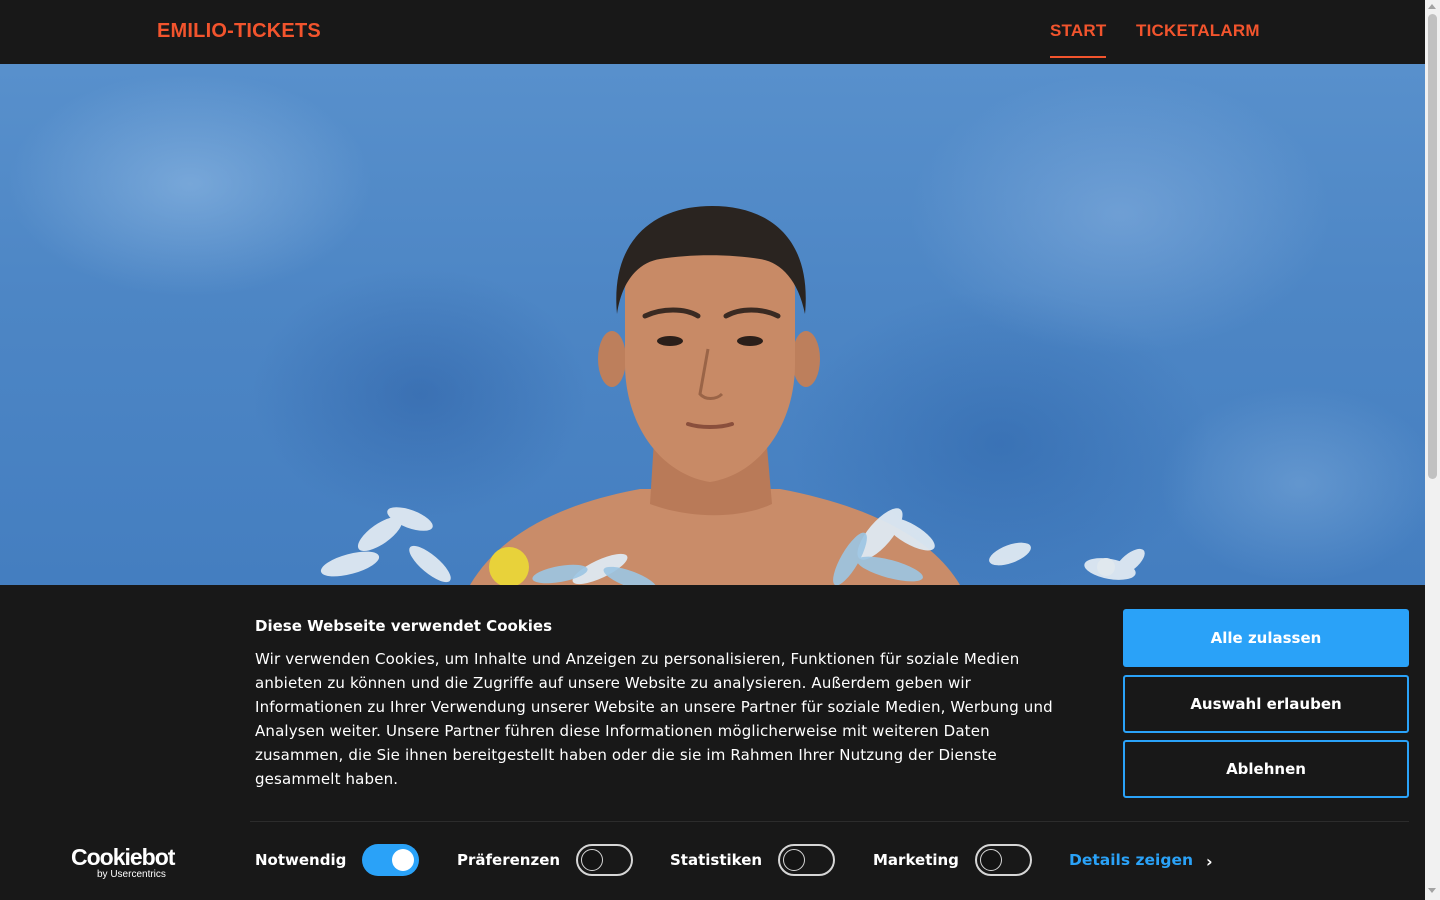 This screenshot has width=1440, height=900. Describe the element at coordinates (1432, 6) in the screenshot. I see `scroll-up-icon` at that location.